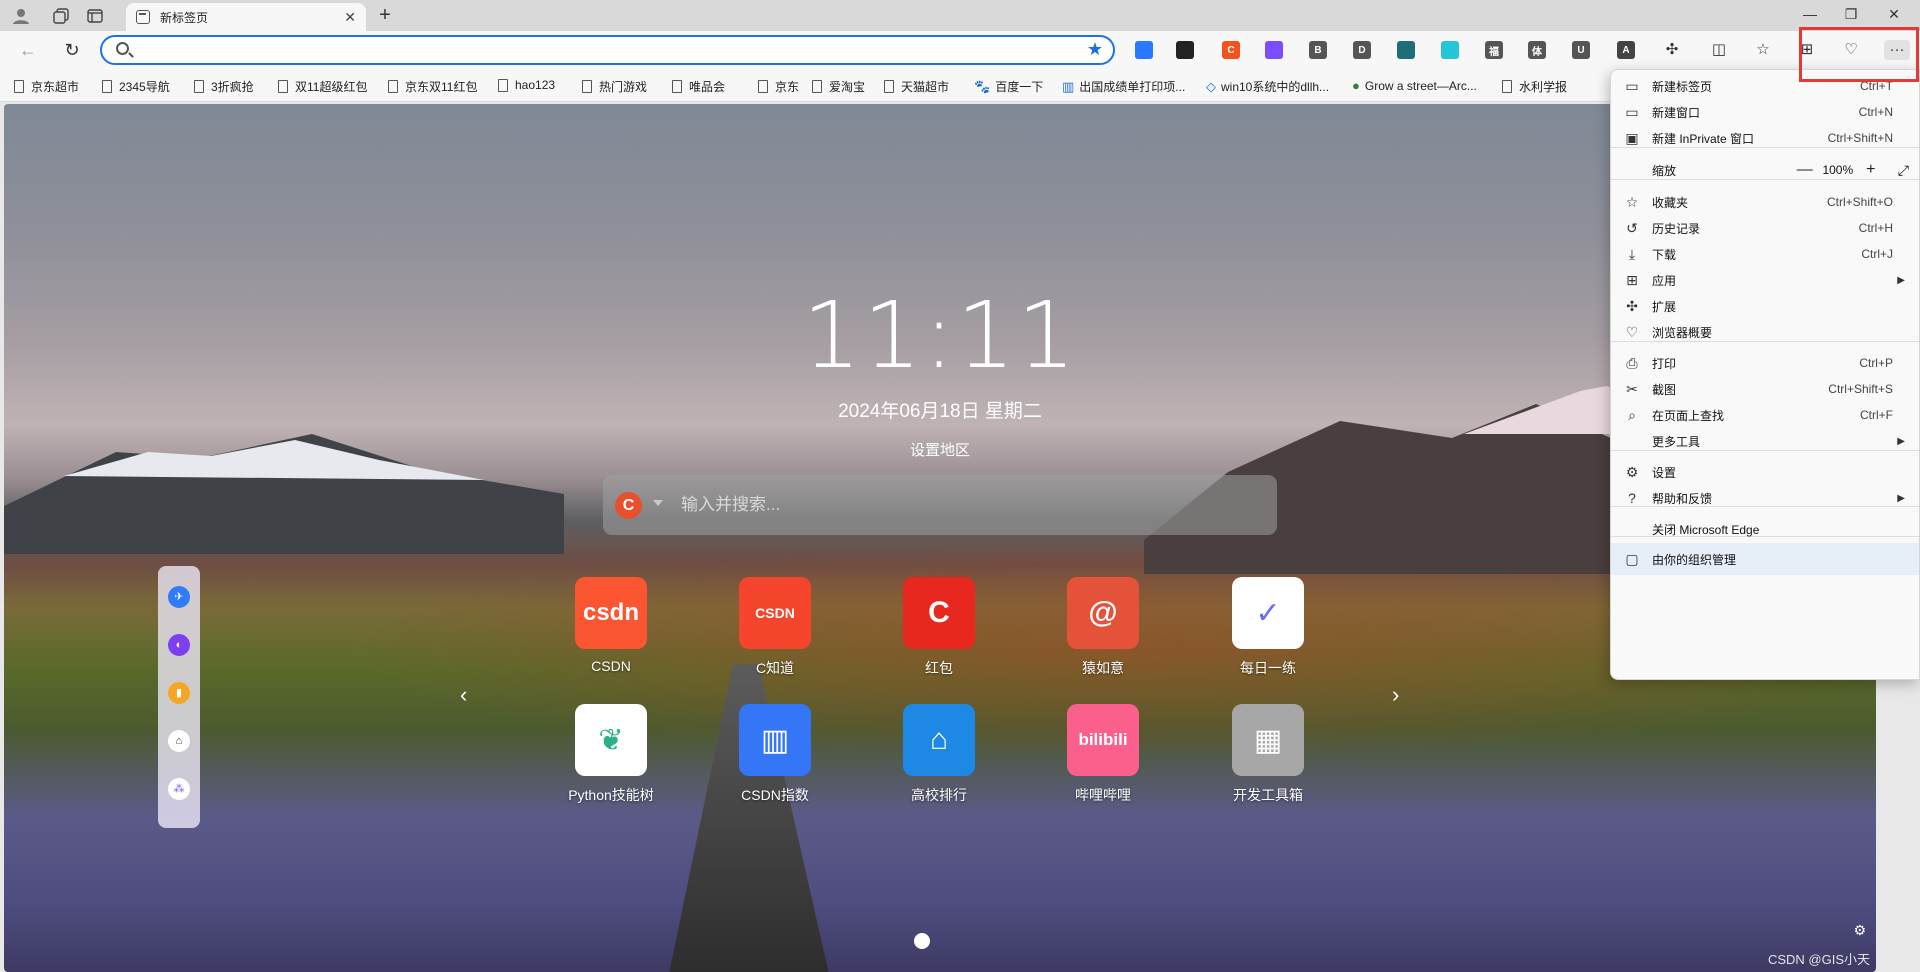  What do you see at coordinates (1805, 170) in the screenshot?
I see `zoom-out-button: —` at bounding box center [1805, 170].